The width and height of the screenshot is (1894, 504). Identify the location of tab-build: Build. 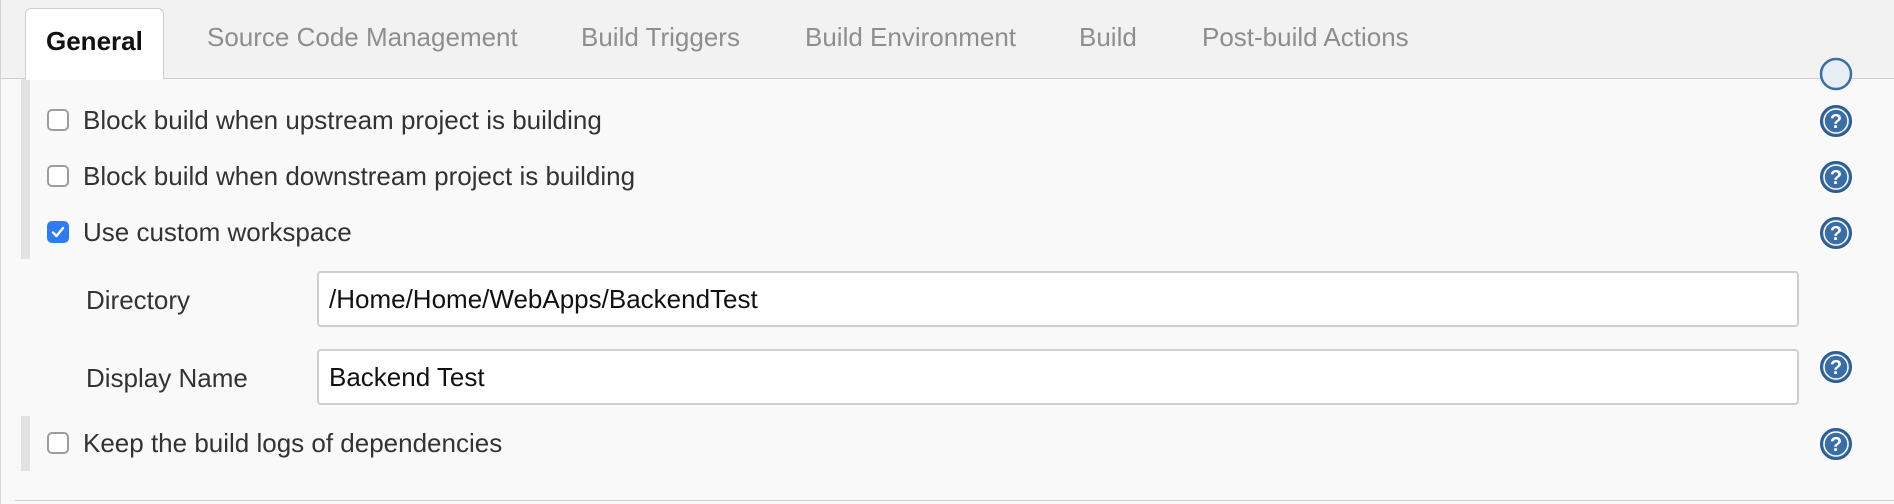
(1108, 37).